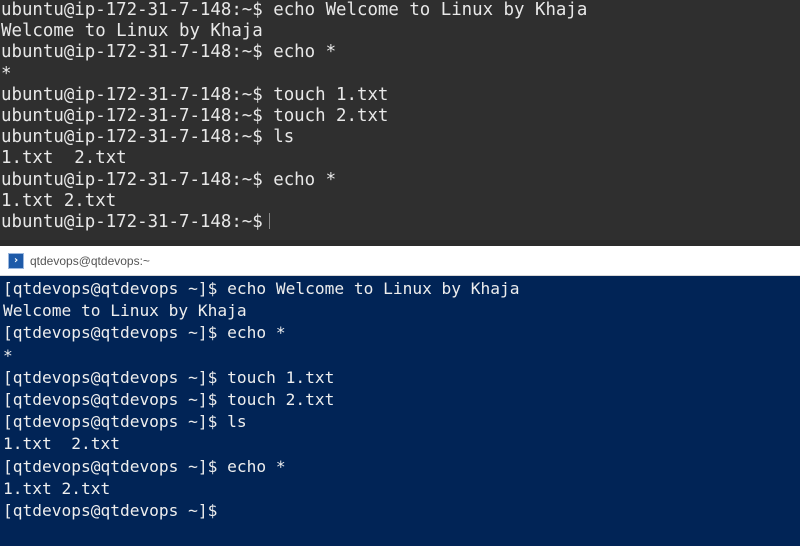 This screenshot has height=546, width=800. Describe the element at coordinates (195, 115) in the screenshot. I see `terminal-line: ubuntu@ip-172-31-7-148:~$ touch 2.txt` at that location.